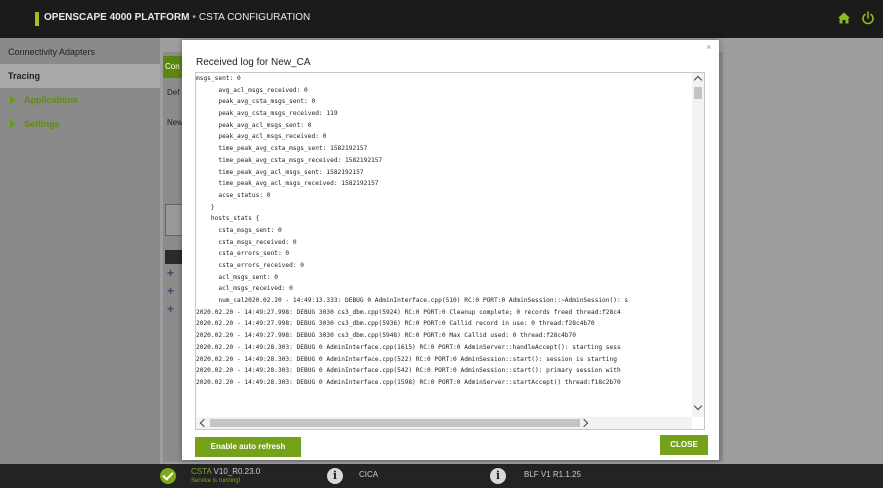  I want to click on sidebar-item-connectivity-adapters: Connectivity Adapters, so click(80, 52).